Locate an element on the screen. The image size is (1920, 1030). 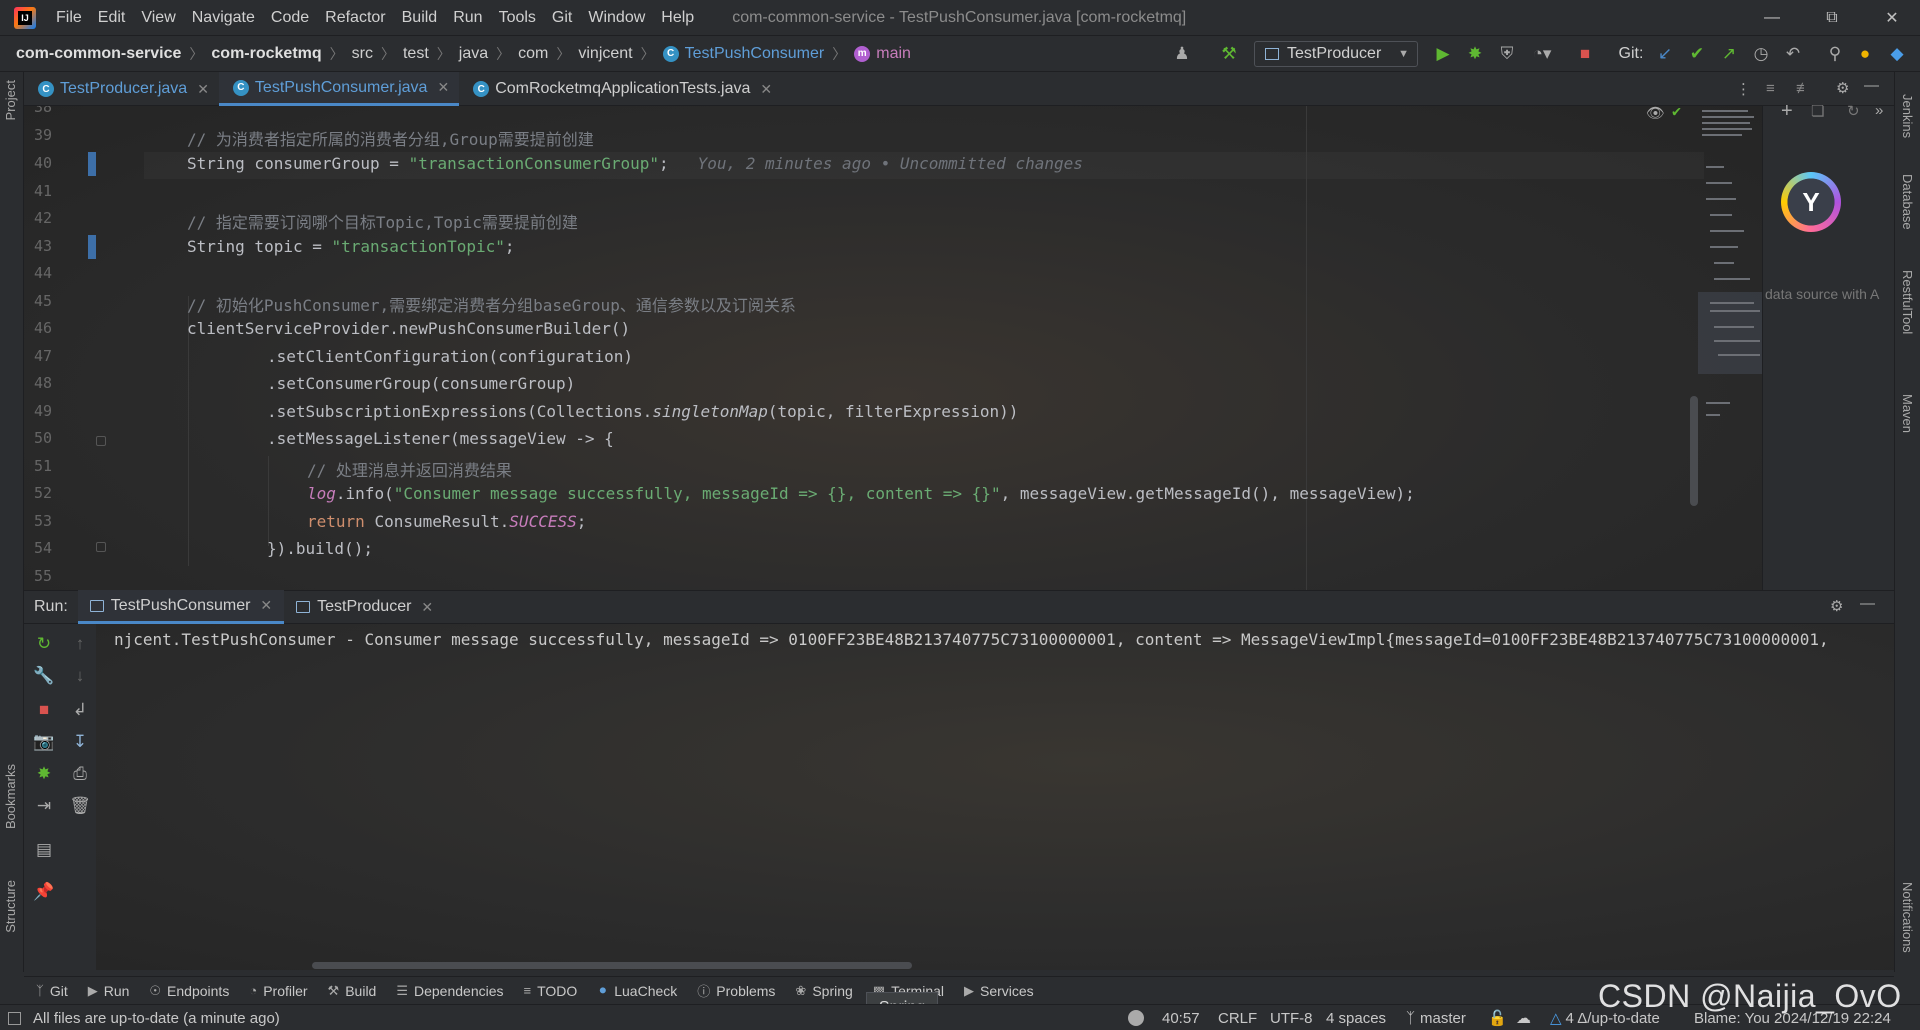
tab-testpushconsumer: C TestPushConsumer.java ✕ is located at coordinates (339, 89).